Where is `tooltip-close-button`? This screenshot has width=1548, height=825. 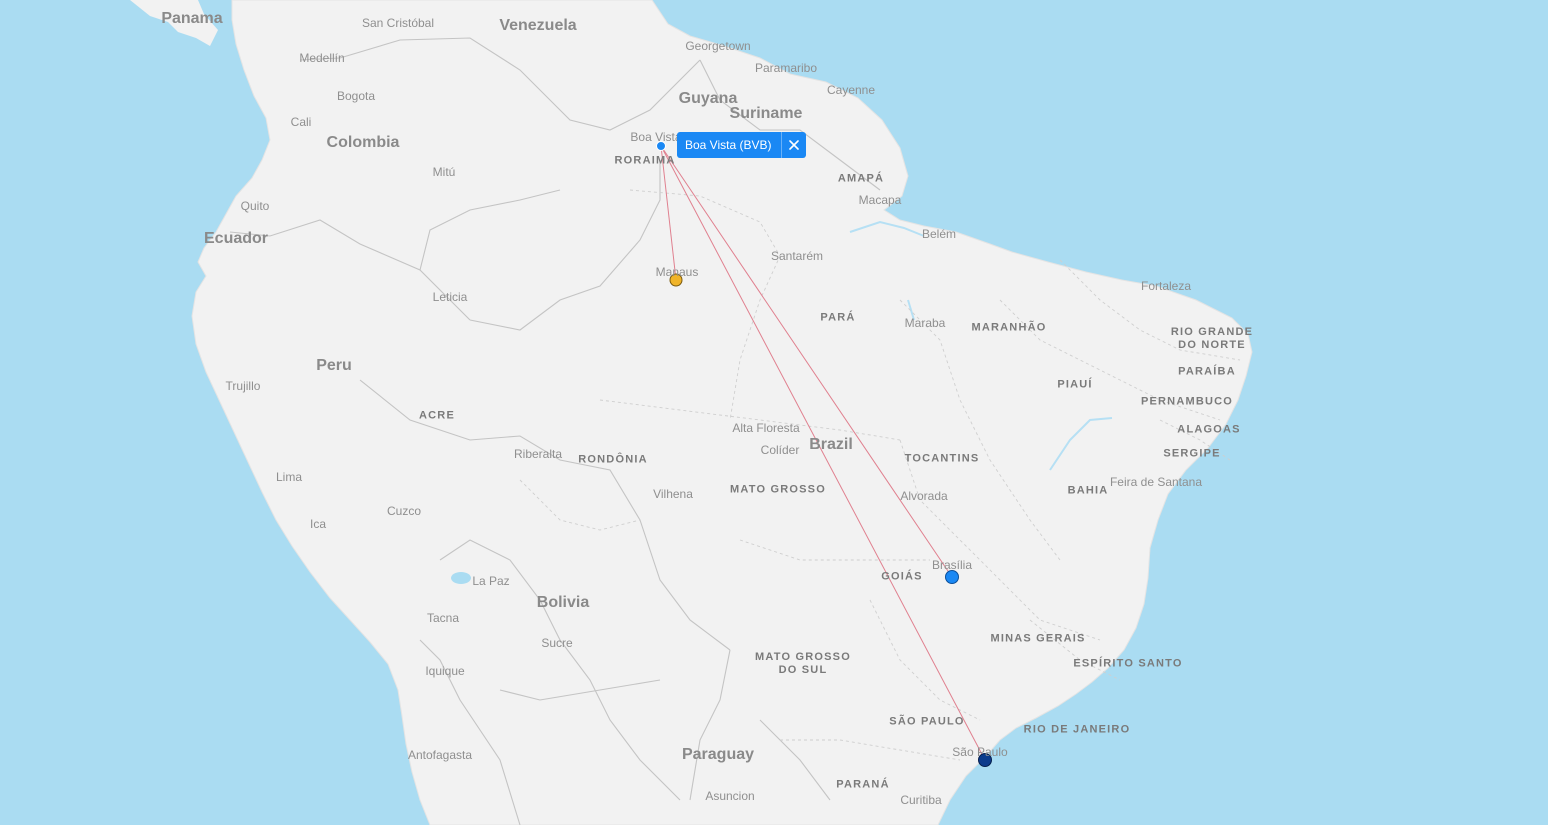 tooltip-close-button is located at coordinates (793, 145).